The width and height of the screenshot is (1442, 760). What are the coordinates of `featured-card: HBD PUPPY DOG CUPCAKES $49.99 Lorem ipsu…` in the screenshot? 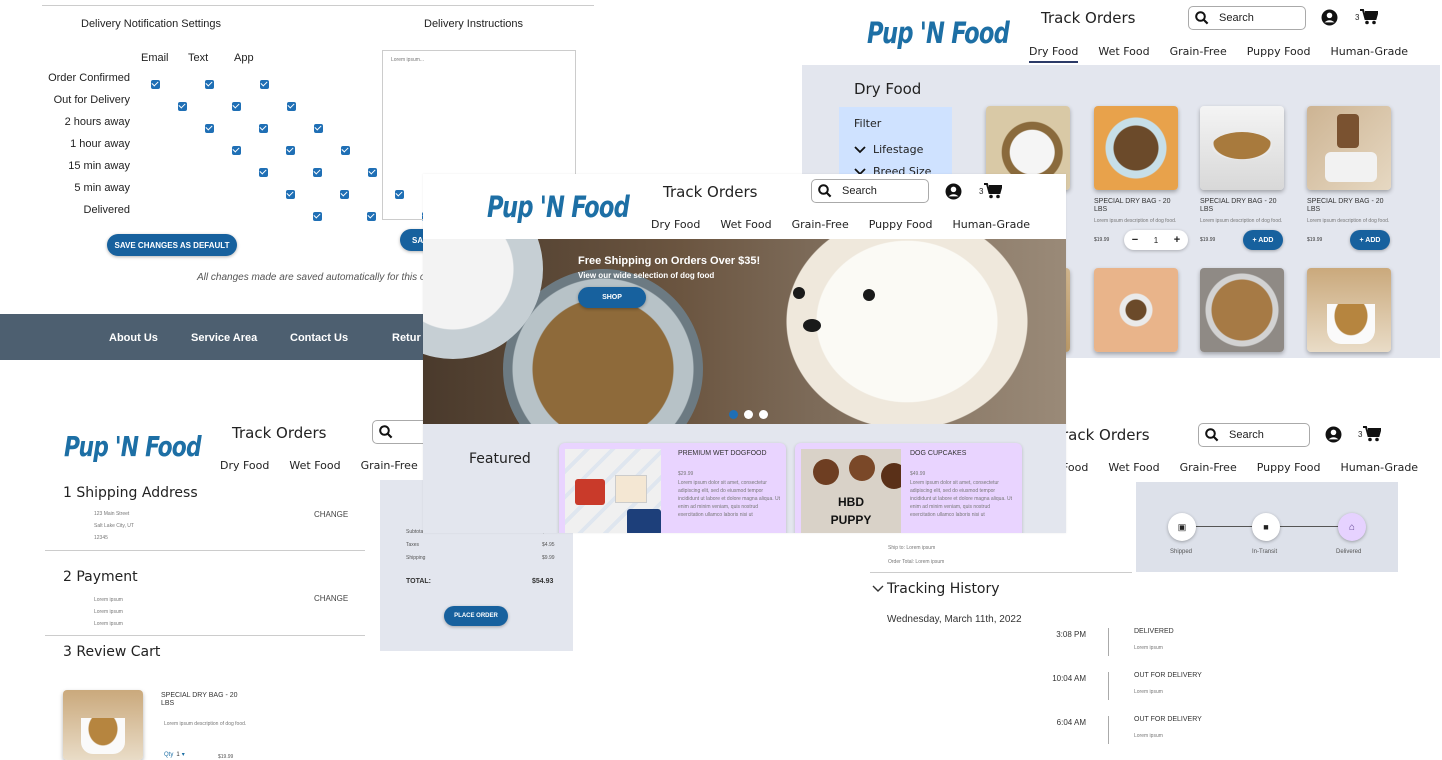 It's located at (908, 488).